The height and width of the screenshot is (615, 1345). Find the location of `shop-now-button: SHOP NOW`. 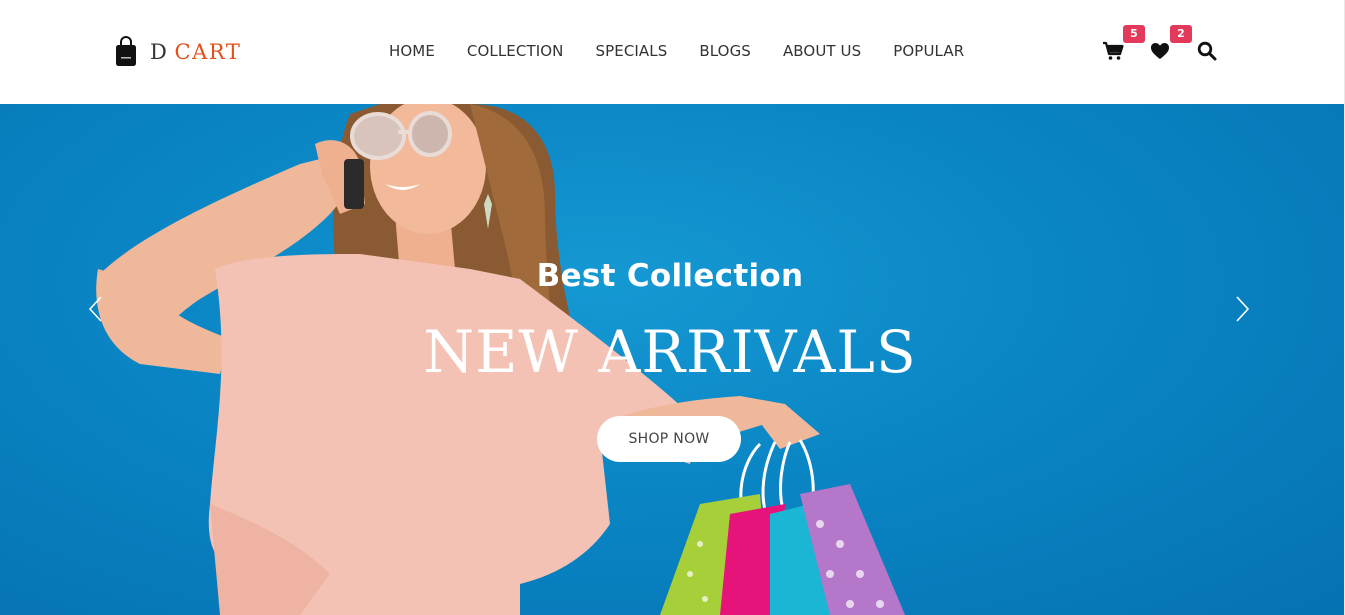

shop-now-button: SHOP NOW is located at coordinates (669, 439).